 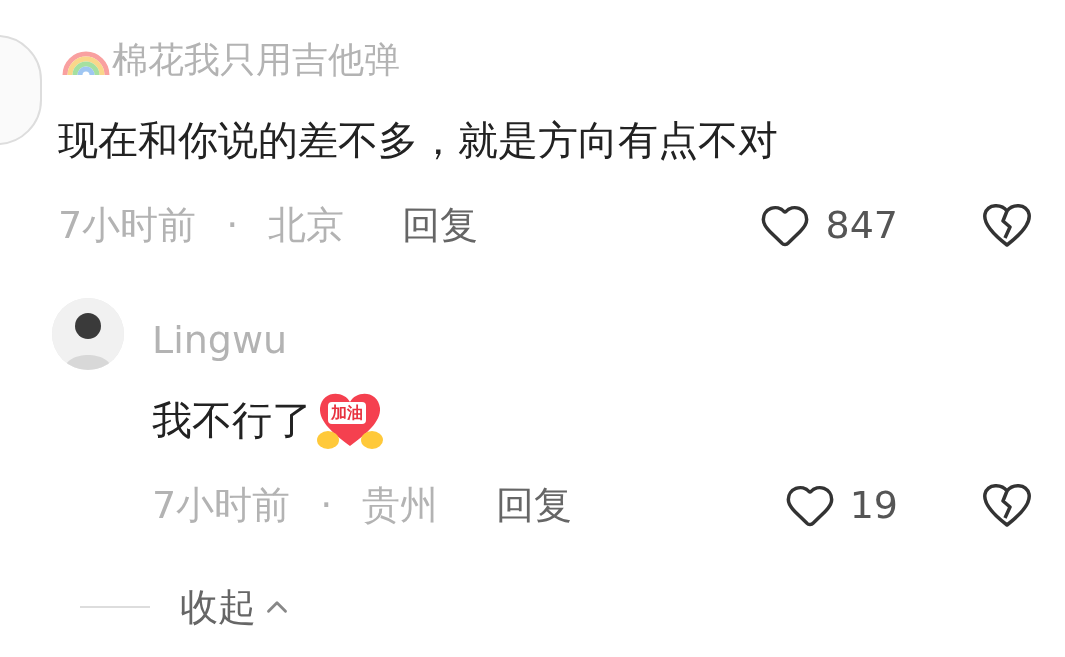 What do you see at coordinates (861, 225) in the screenshot?
I see `like-count: 847` at bounding box center [861, 225].